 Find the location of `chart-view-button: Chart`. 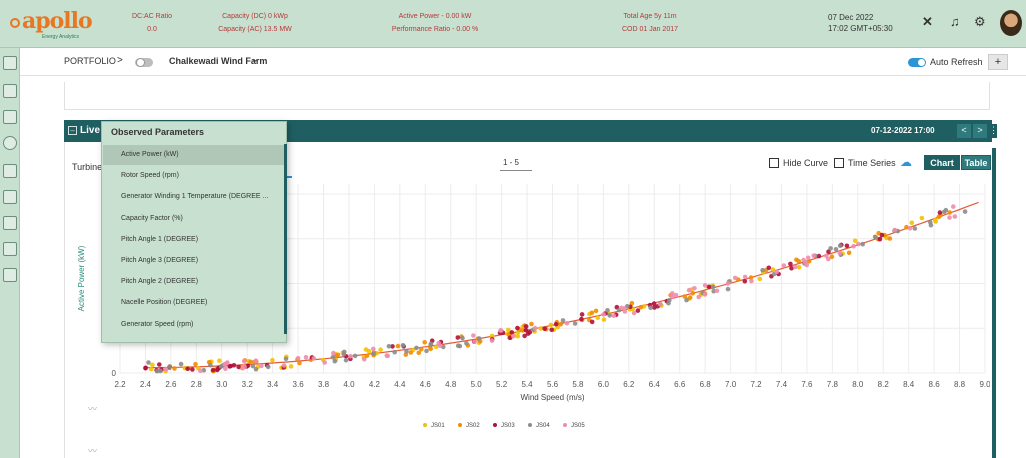

chart-view-button: Chart is located at coordinates (942, 162).